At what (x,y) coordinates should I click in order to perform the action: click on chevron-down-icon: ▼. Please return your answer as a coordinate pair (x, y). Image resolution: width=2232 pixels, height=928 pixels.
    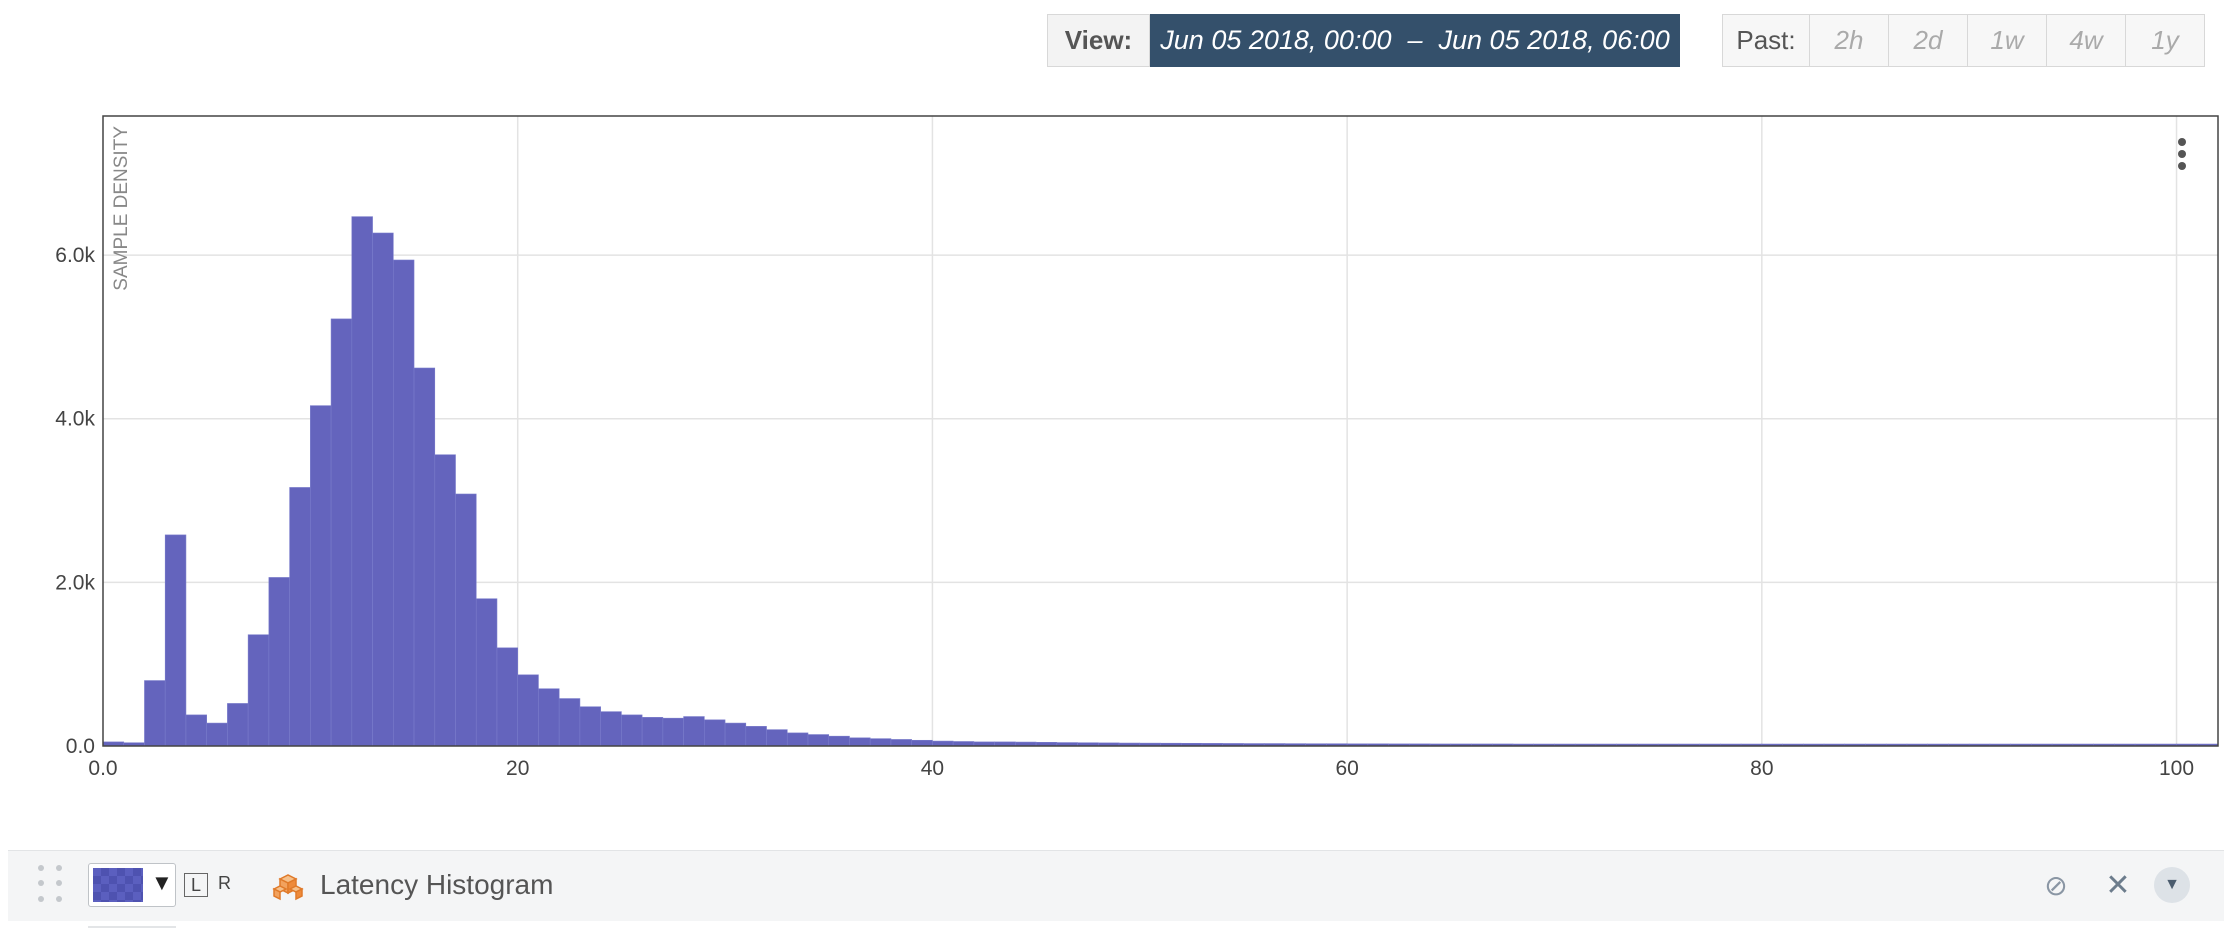
    Looking at the image, I should click on (2172, 885).